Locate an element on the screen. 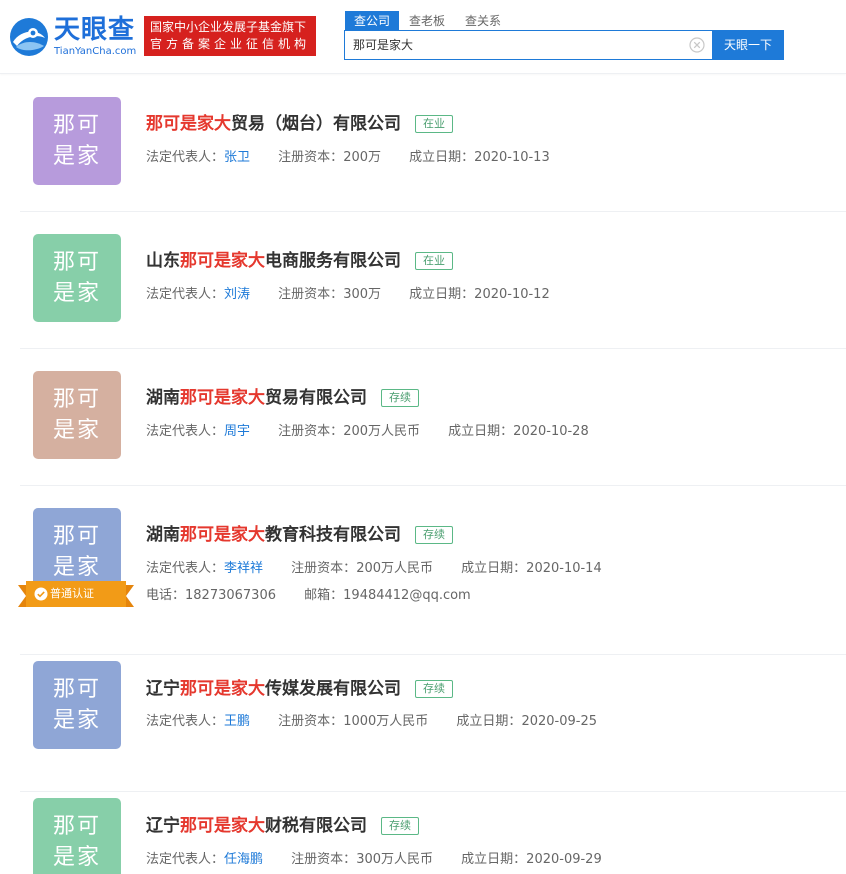 This screenshot has height=874, width=846. name-prefix: 山东 is located at coordinates (163, 261).